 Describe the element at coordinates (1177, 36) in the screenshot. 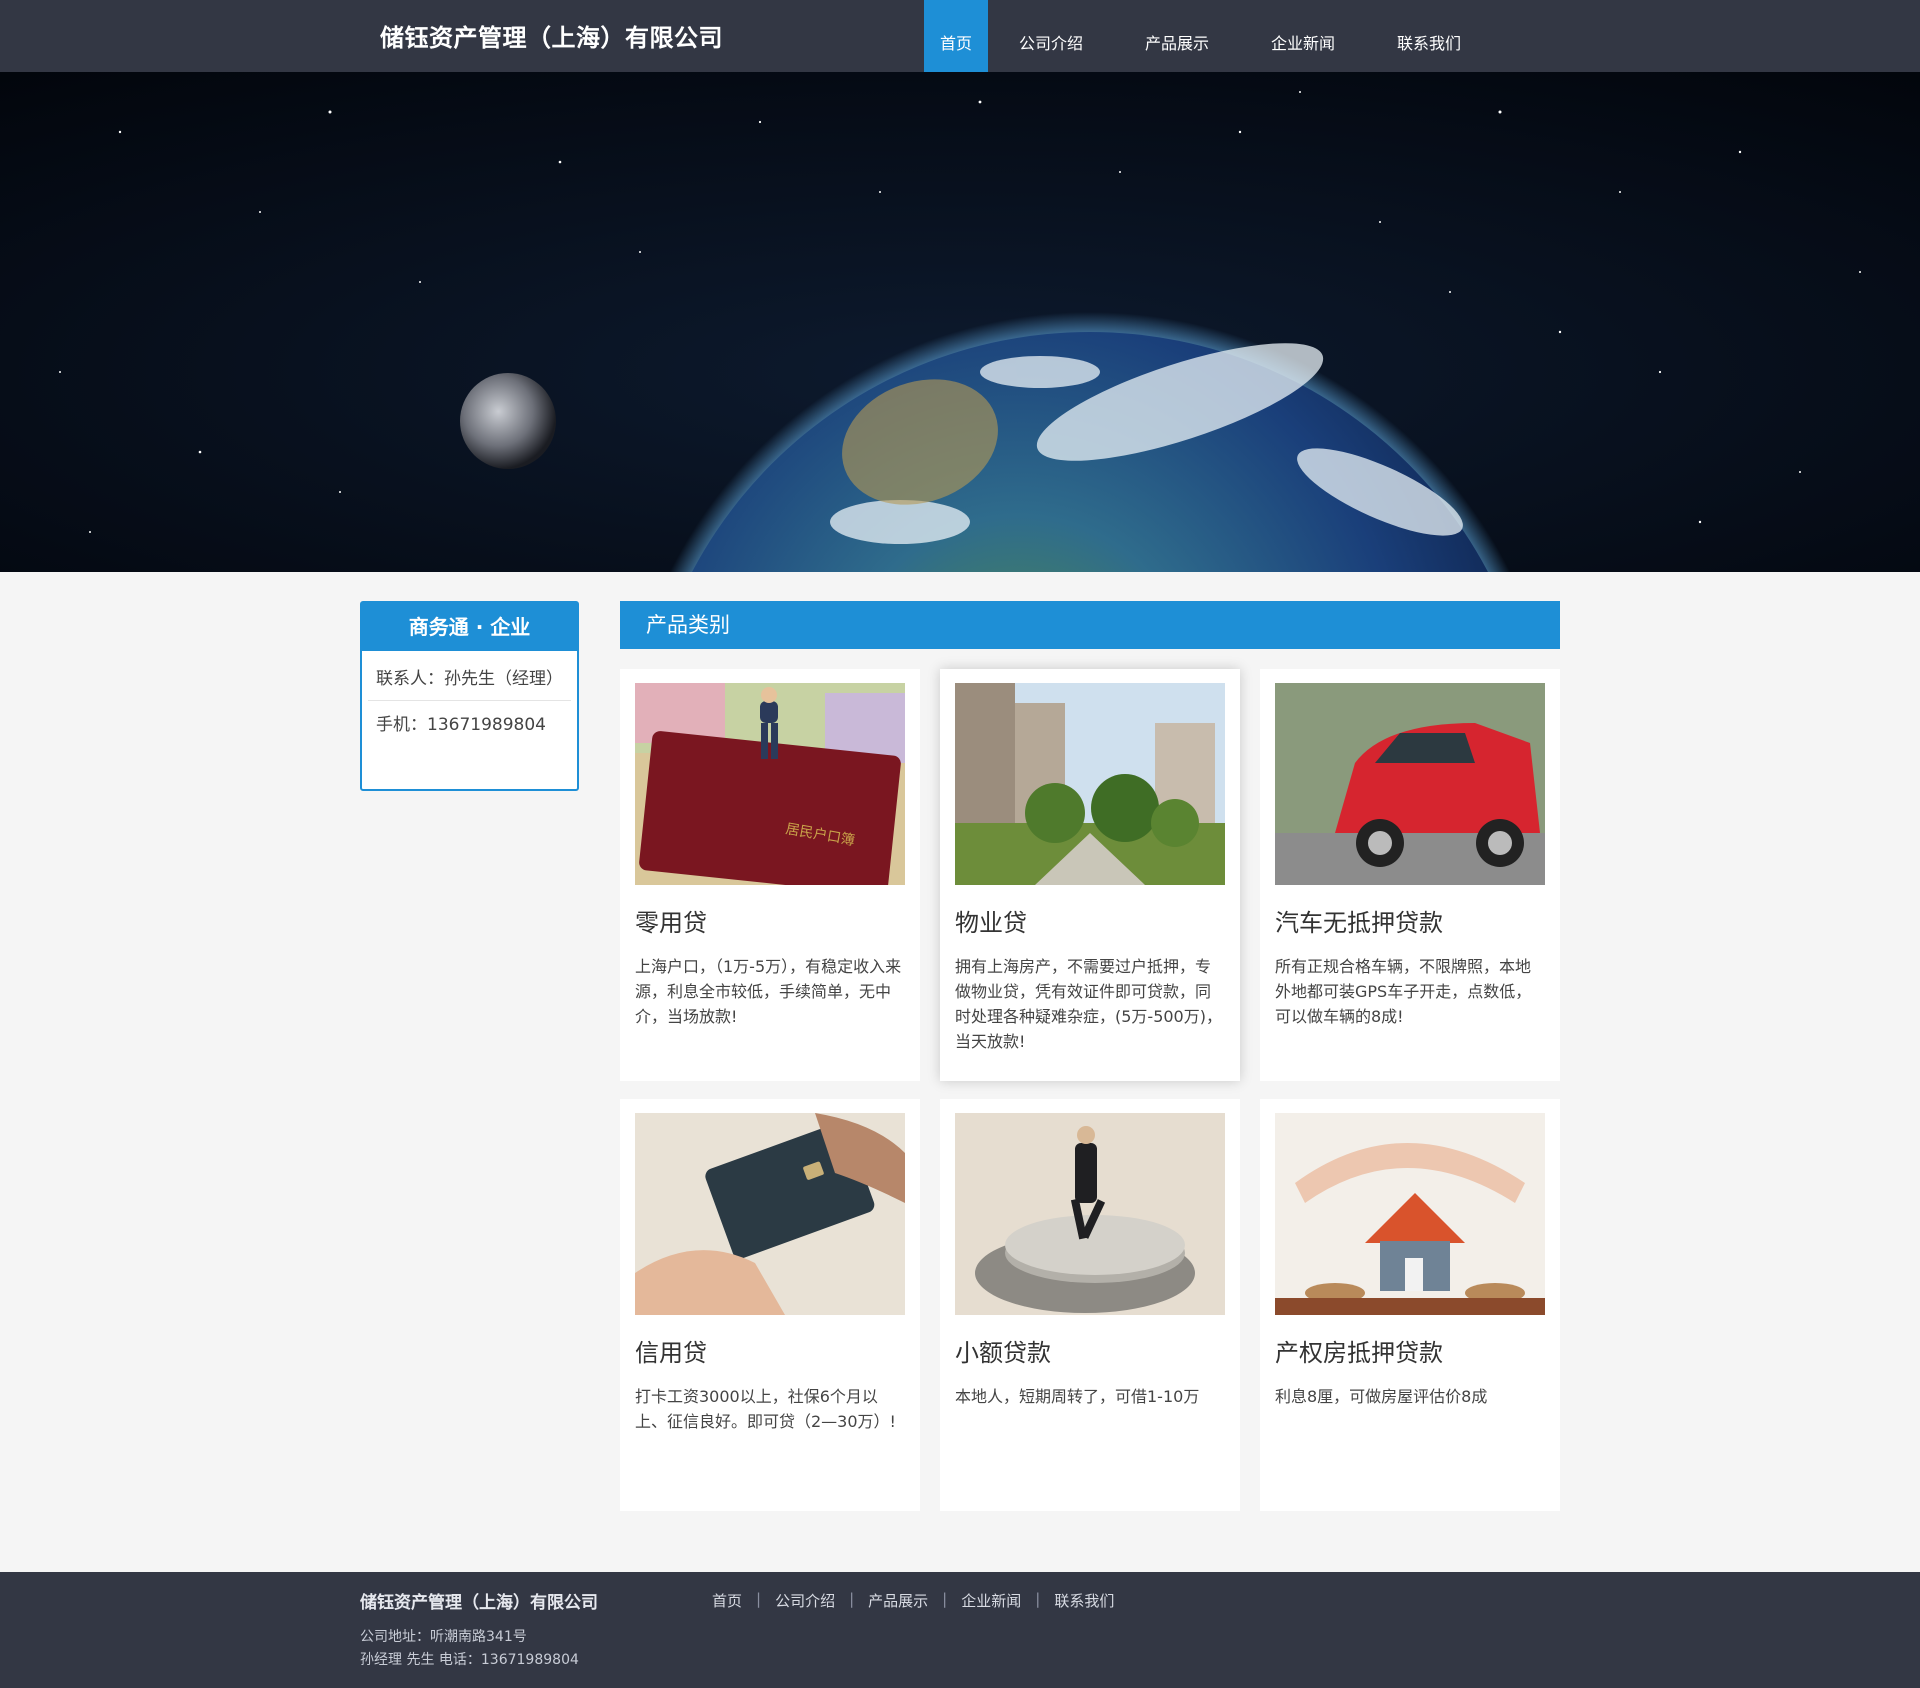

I see `nav-products: 产品展示` at that location.